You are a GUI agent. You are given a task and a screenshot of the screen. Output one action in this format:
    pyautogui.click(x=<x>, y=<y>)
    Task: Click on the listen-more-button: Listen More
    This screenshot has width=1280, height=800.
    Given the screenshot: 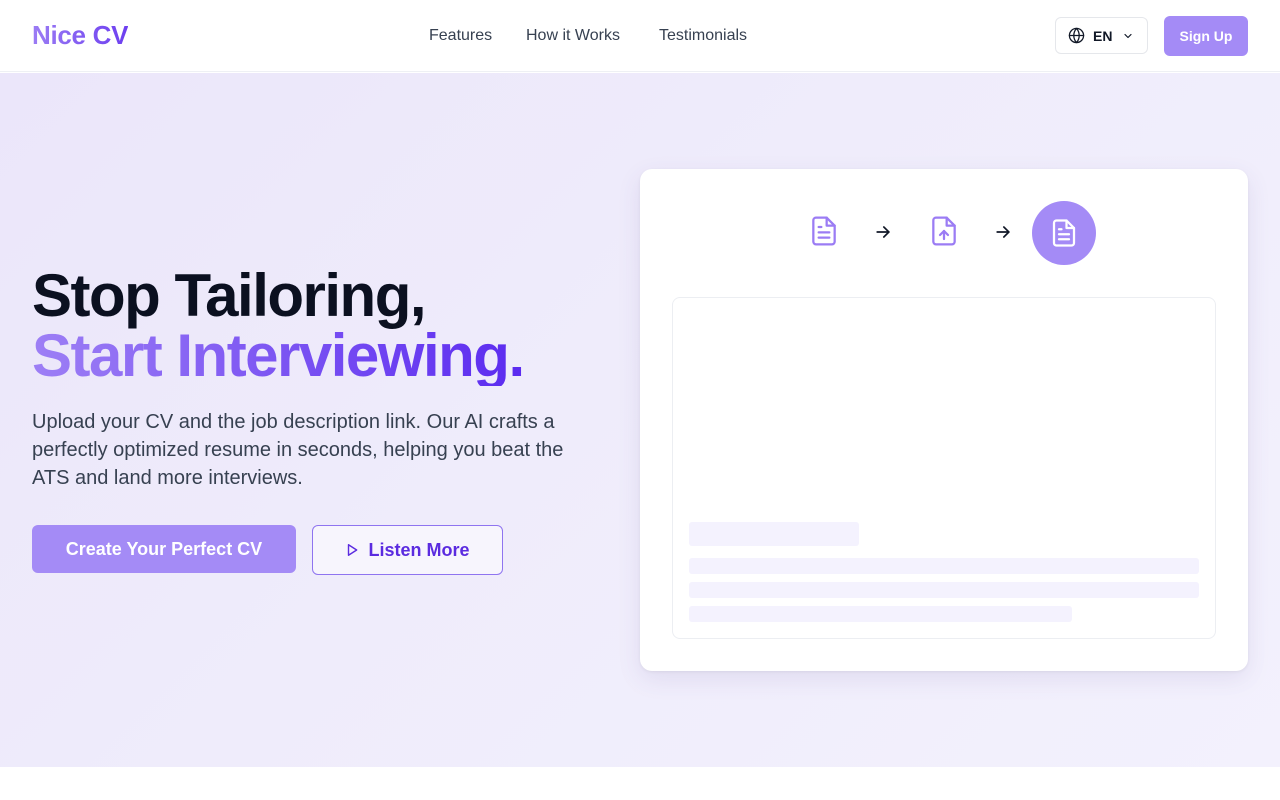 What is the action you would take?
    pyautogui.click(x=407, y=550)
    